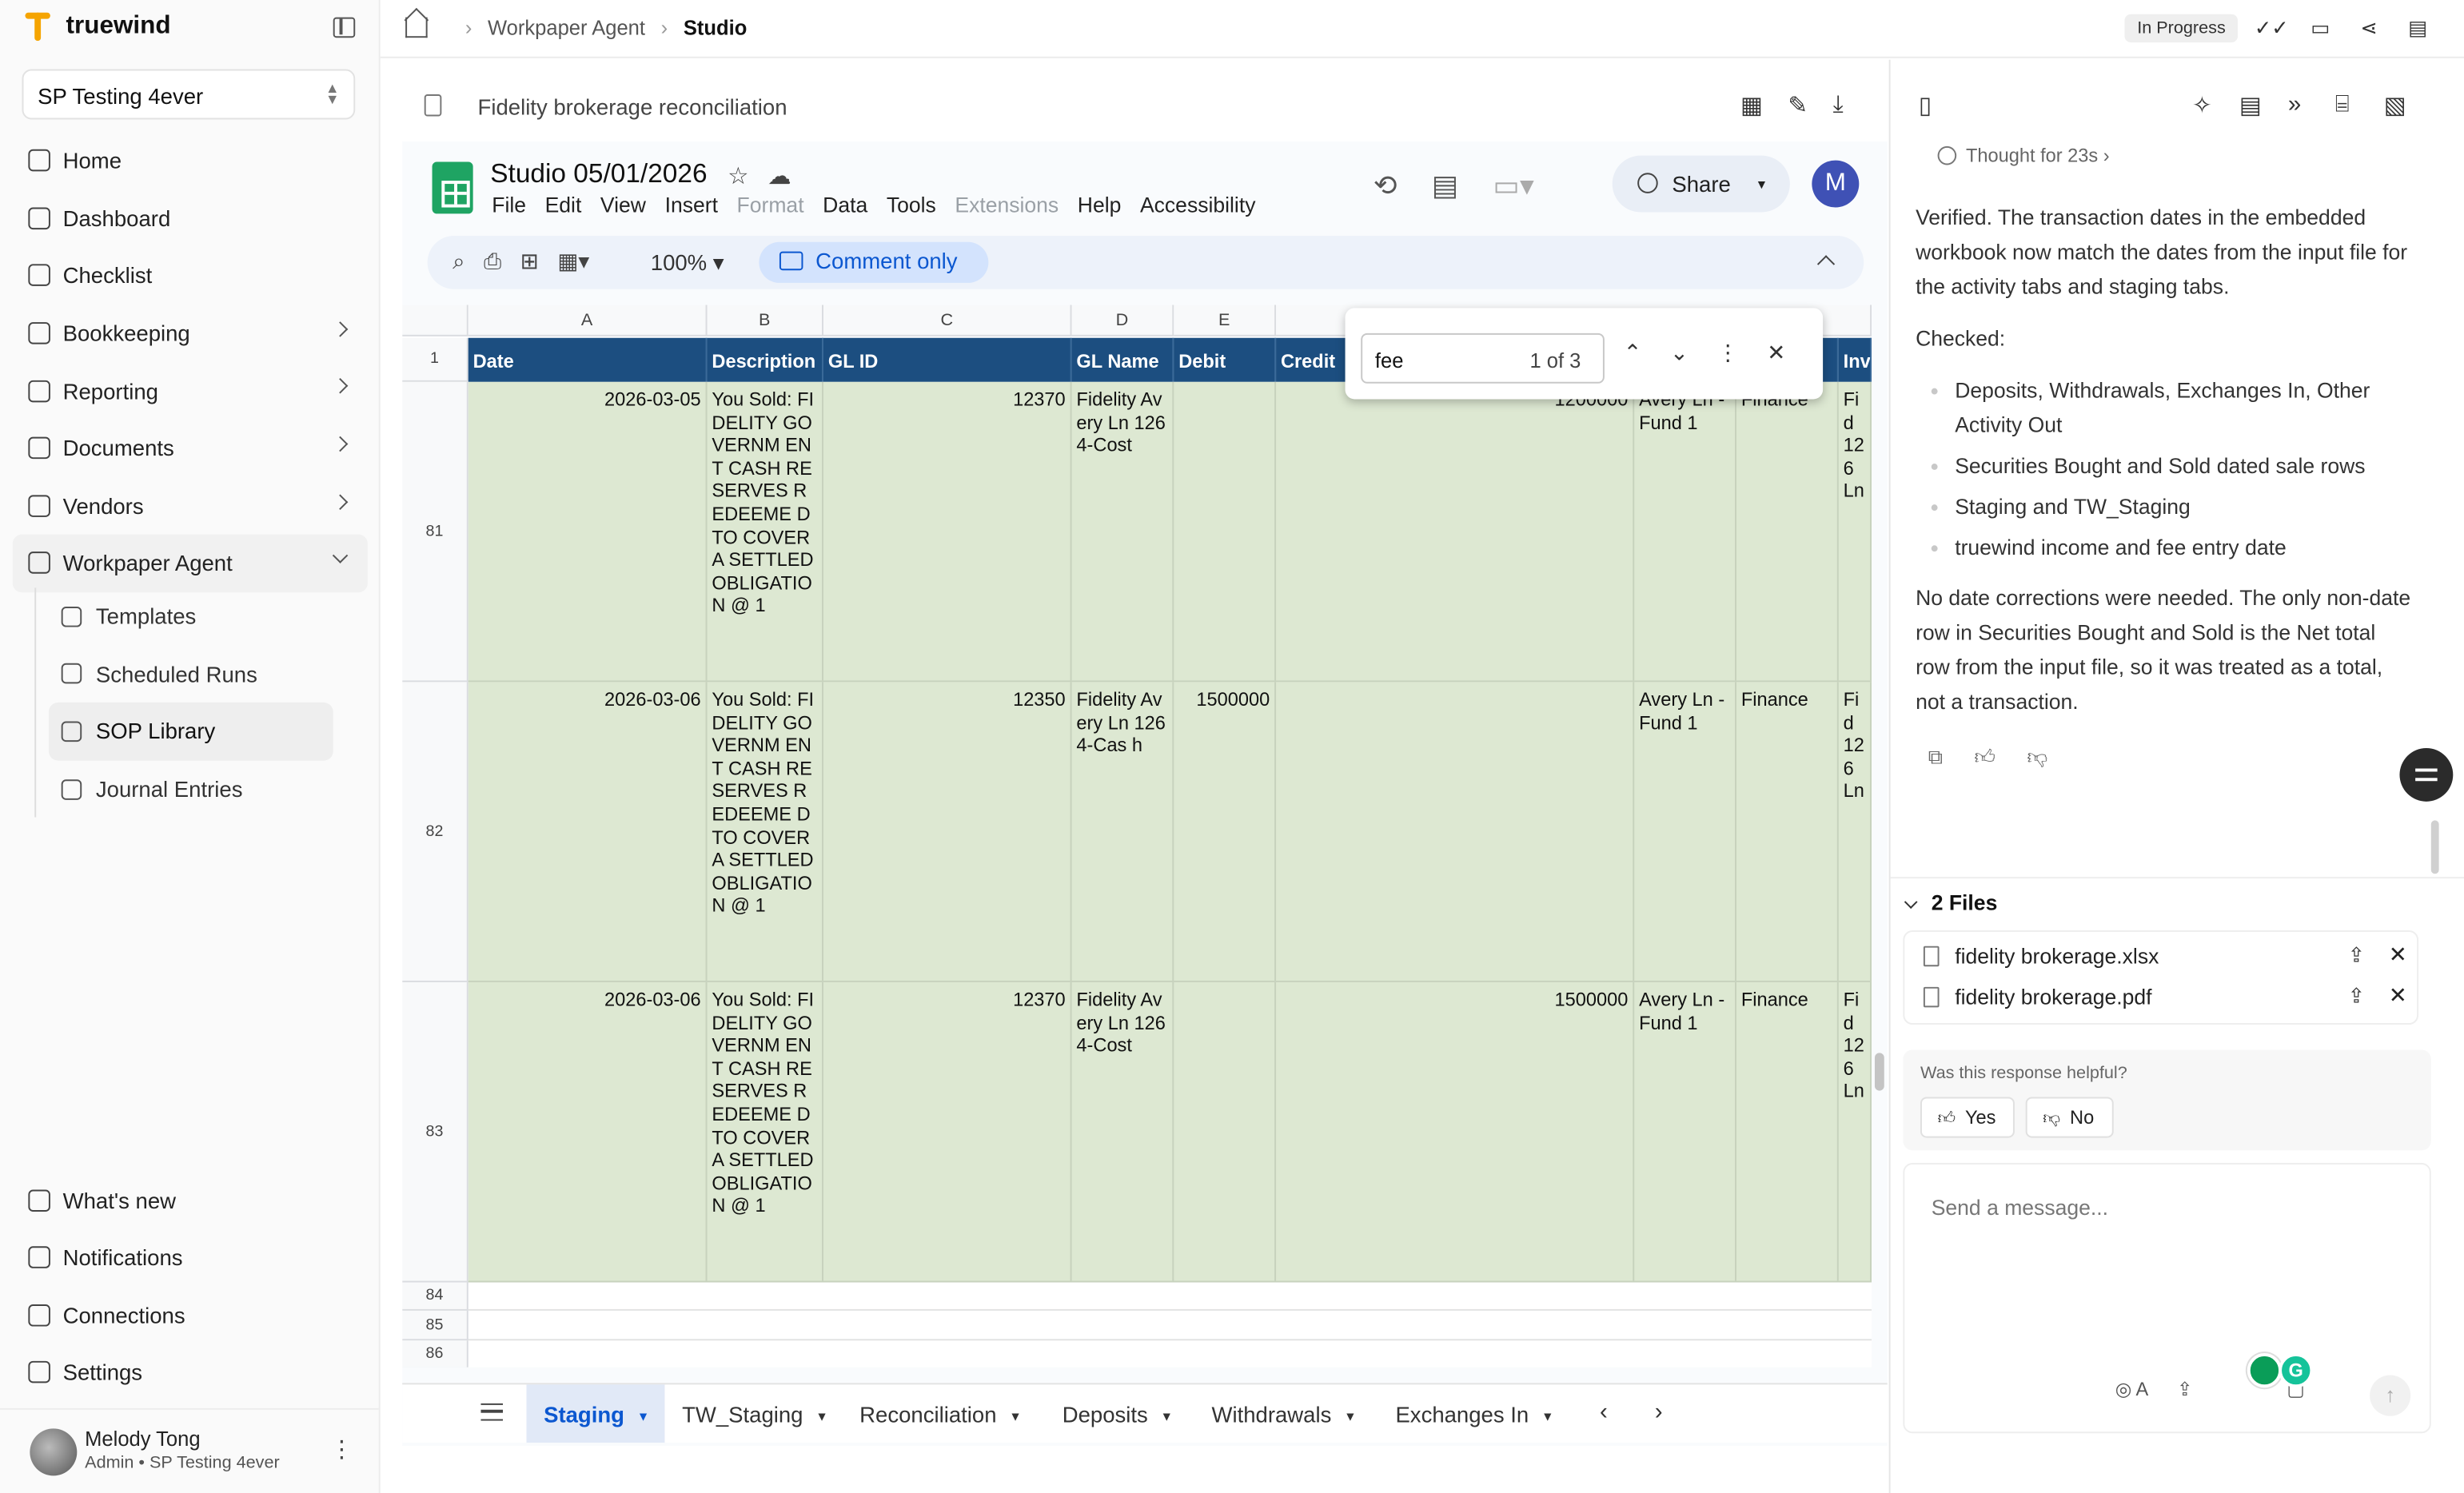 The width and height of the screenshot is (2464, 1493). I want to click on breadcrumb-workpaper-agent: Workpaper Agent, so click(566, 27).